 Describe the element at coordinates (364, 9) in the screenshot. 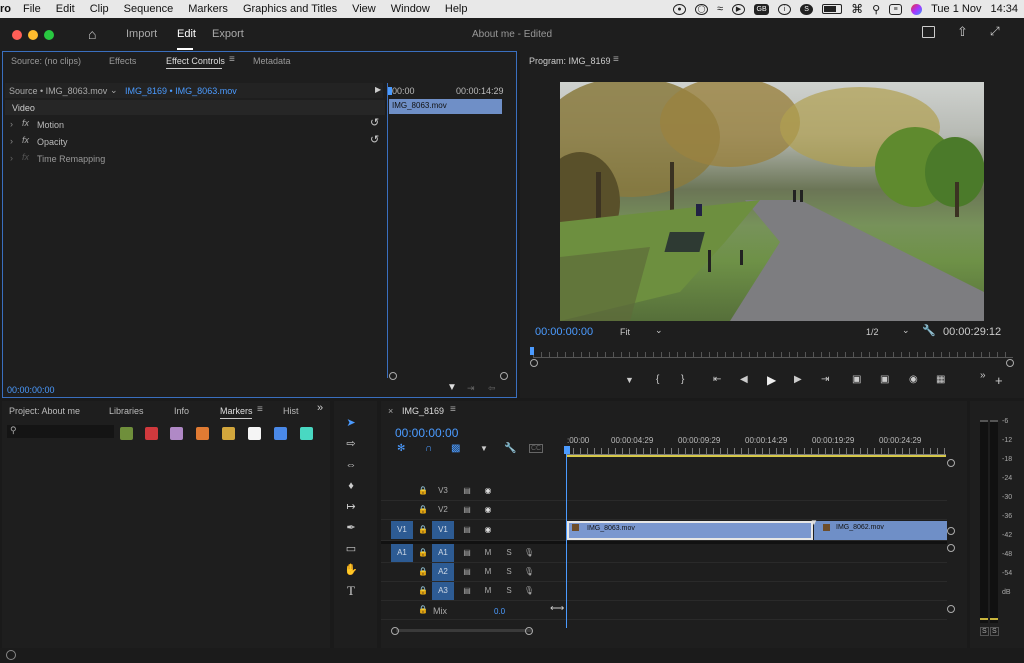

I see `menu-view: View` at that location.